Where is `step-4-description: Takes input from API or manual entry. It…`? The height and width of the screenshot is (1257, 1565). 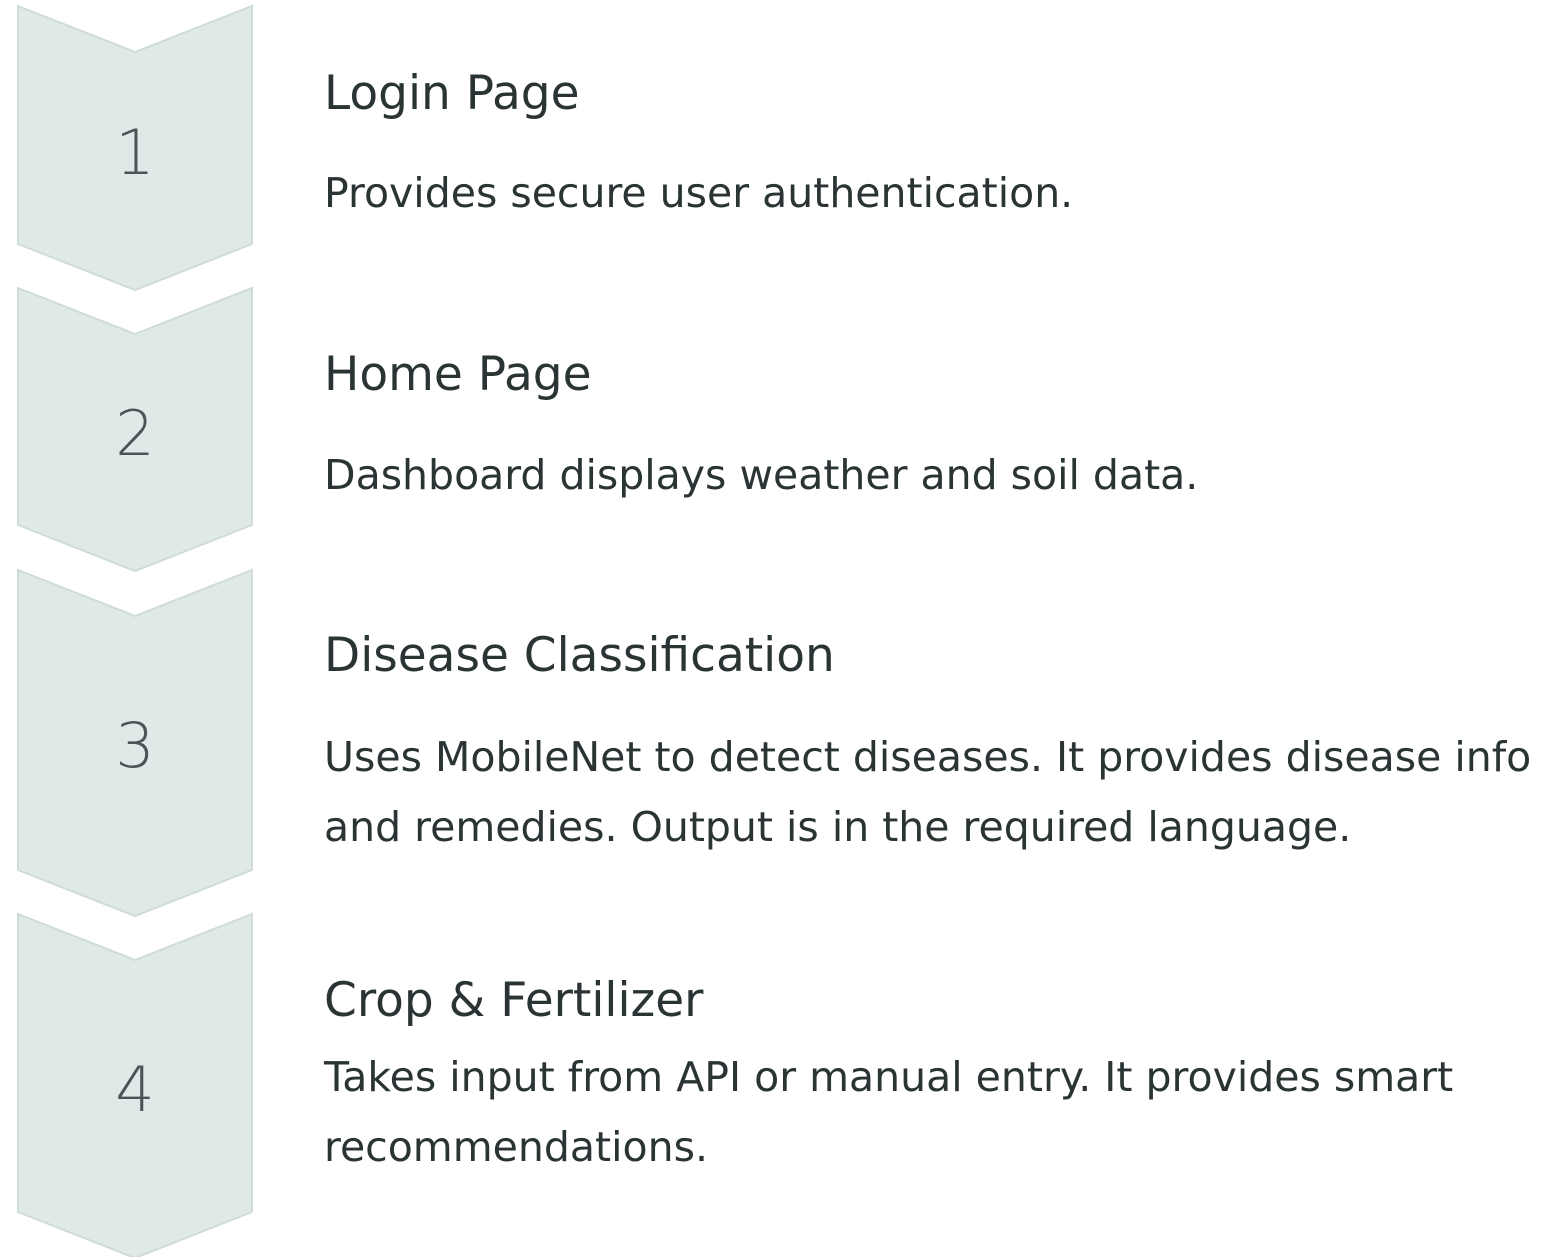 step-4-description: Takes input from API or manual entry. It… is located at coordinates (889, 1112).